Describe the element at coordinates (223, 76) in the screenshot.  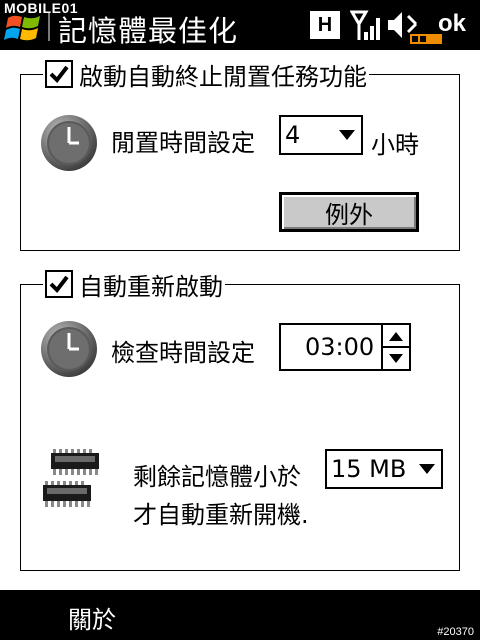
I see `auto-terminate-label: 啟動自動終止閒置任務功能` at that location.